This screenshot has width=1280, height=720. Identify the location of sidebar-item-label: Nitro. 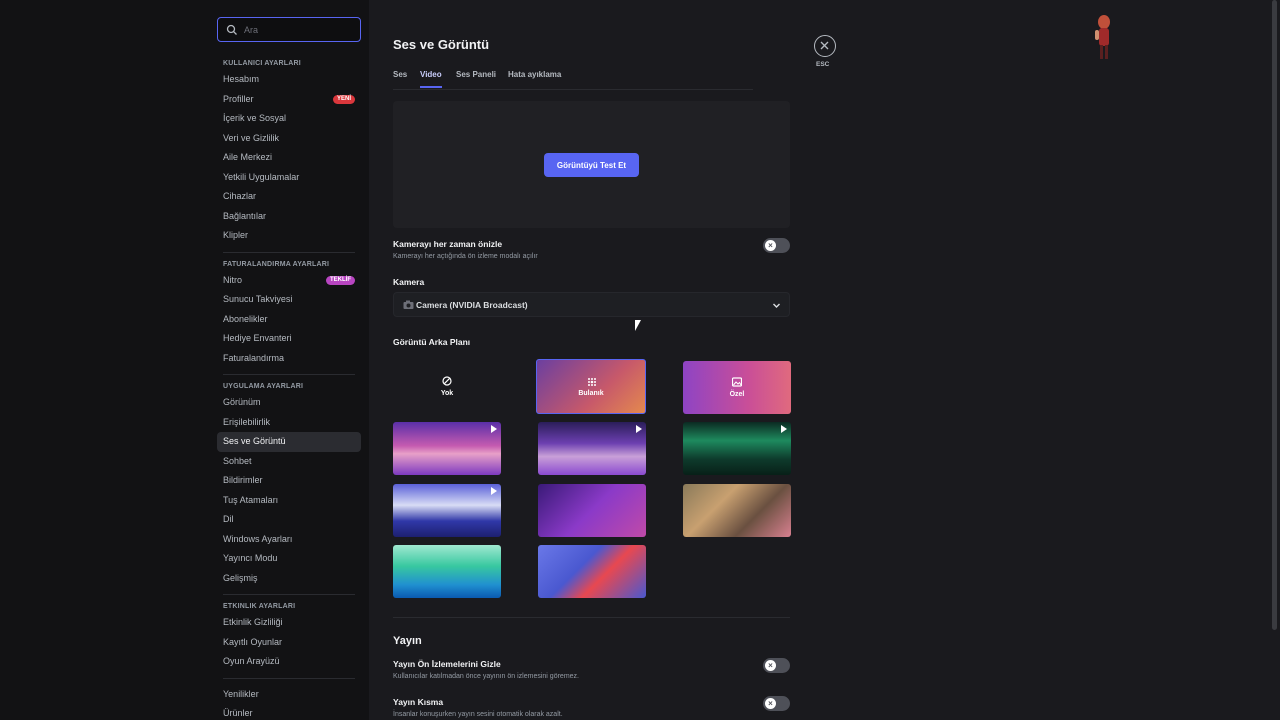
(233, 279).